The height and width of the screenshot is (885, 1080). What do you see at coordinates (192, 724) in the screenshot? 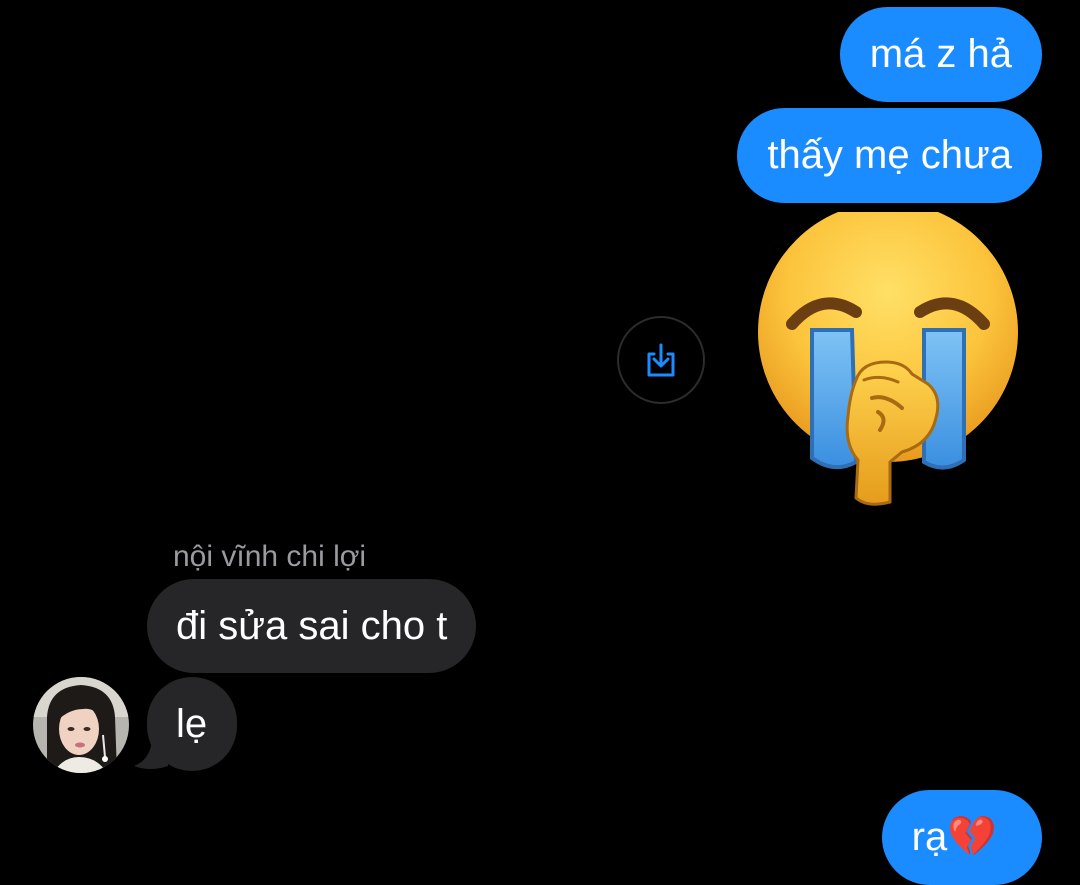
I see `incoming-message: lẹ` at bounding box center [192, 724].